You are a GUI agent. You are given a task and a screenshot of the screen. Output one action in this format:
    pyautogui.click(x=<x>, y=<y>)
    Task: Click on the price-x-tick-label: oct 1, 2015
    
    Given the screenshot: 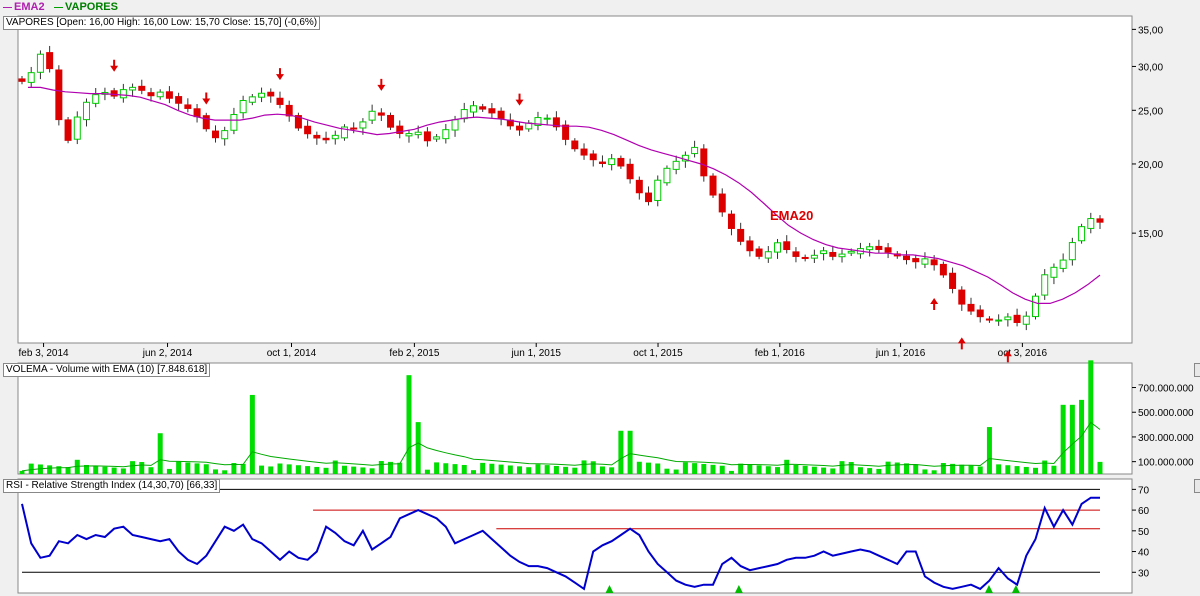 What is the action you would take?
    pyautogui.click(x=658, y=353)
    